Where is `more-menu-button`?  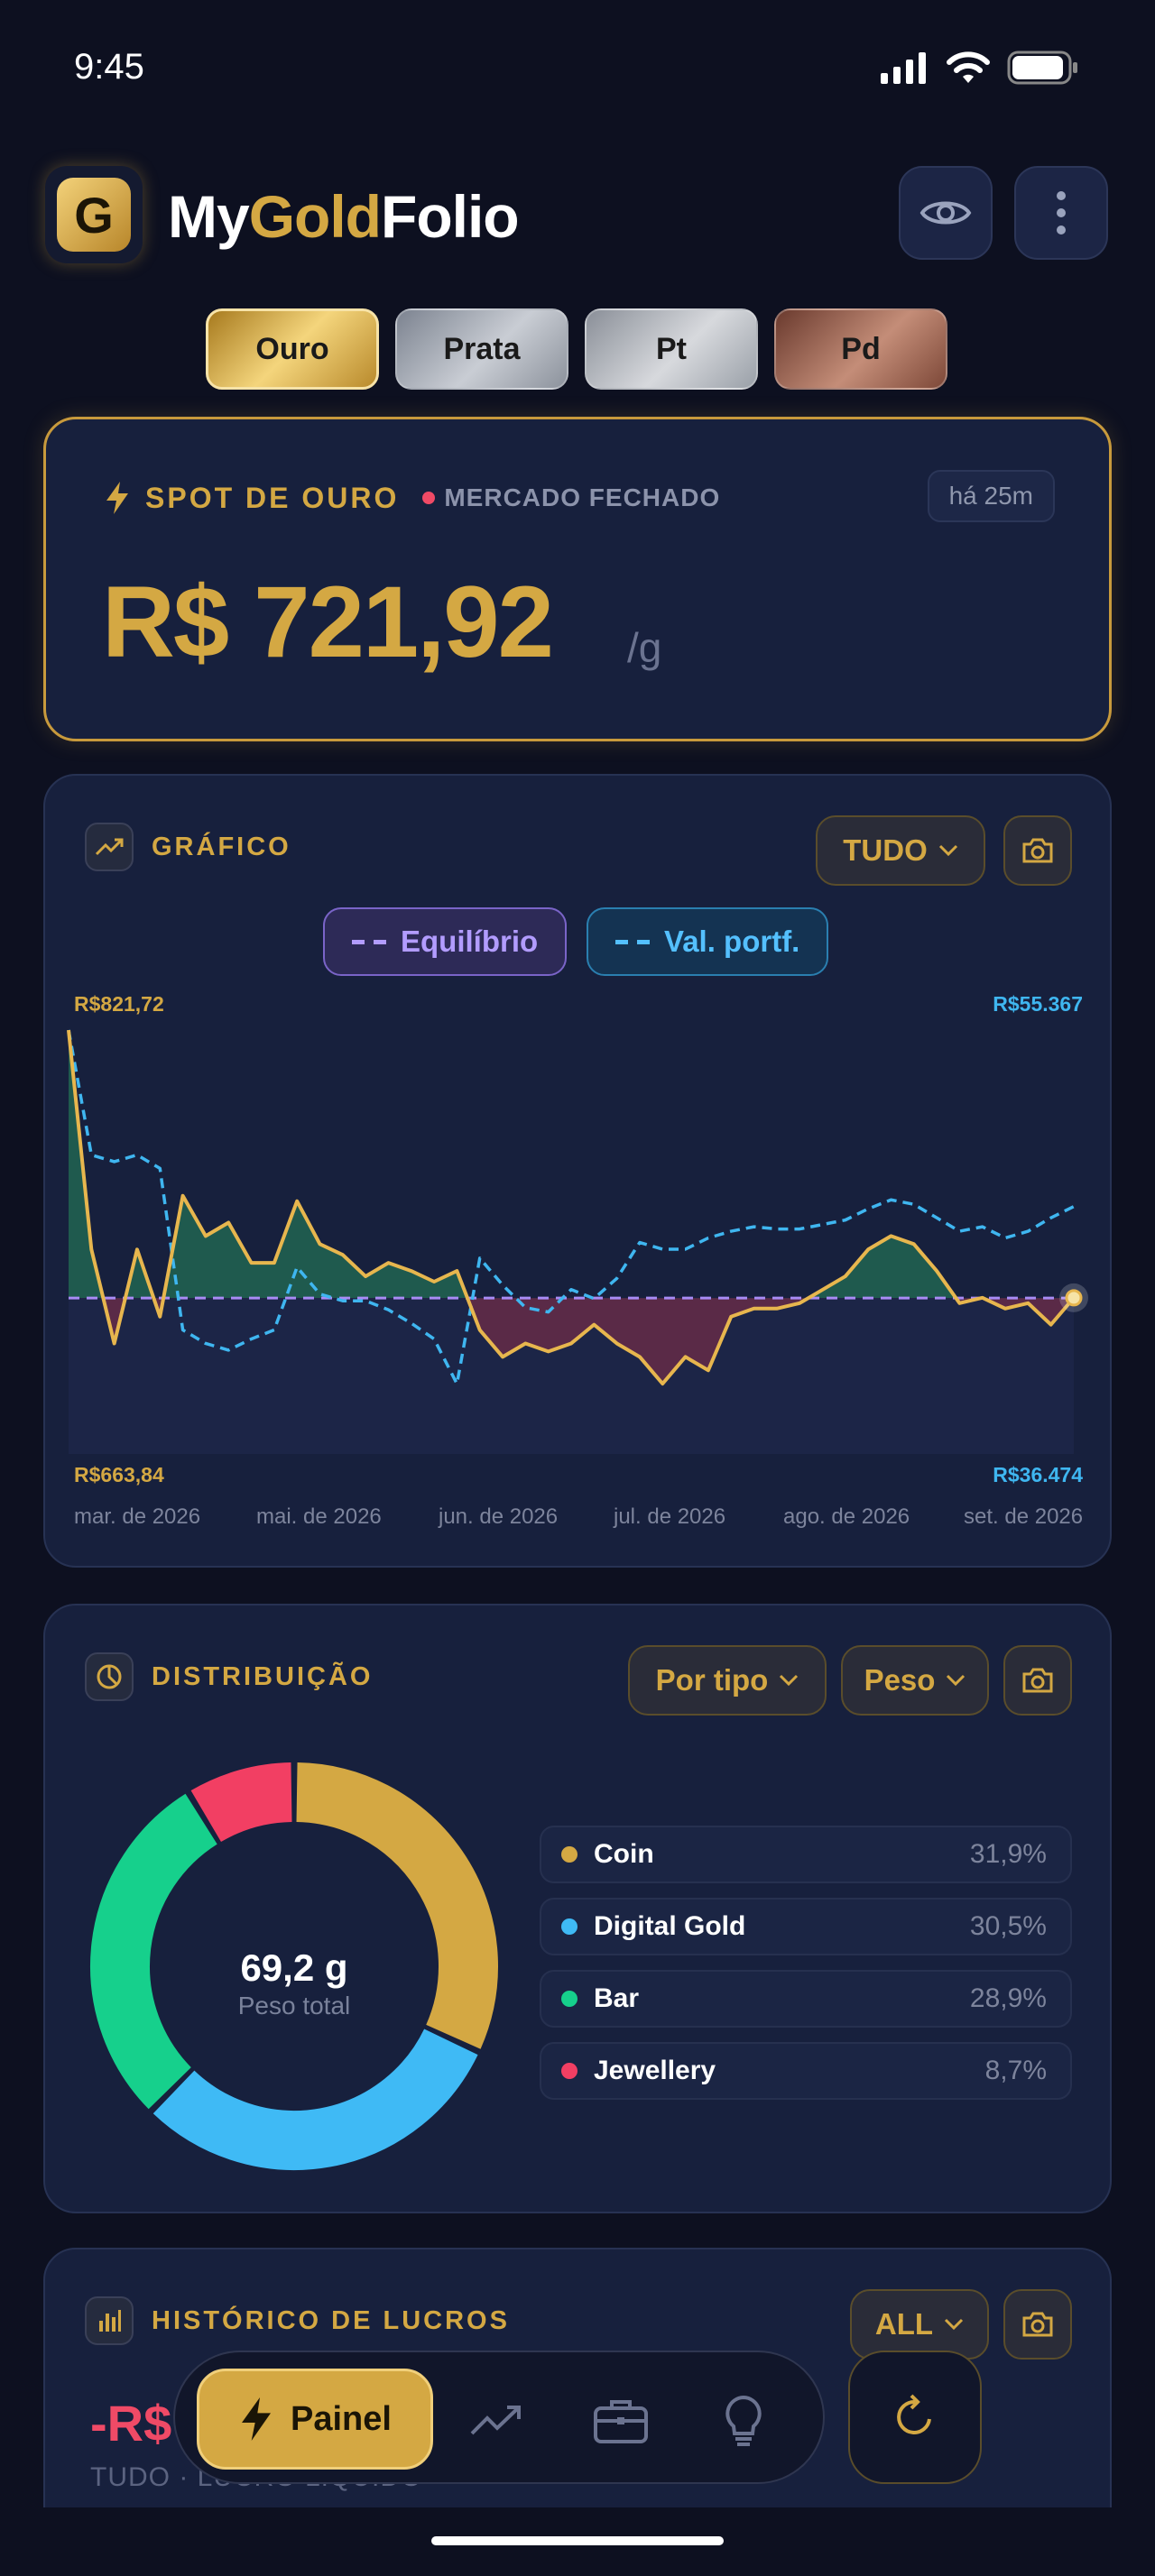 more-menu-button is located at coordinates (1061, 213).